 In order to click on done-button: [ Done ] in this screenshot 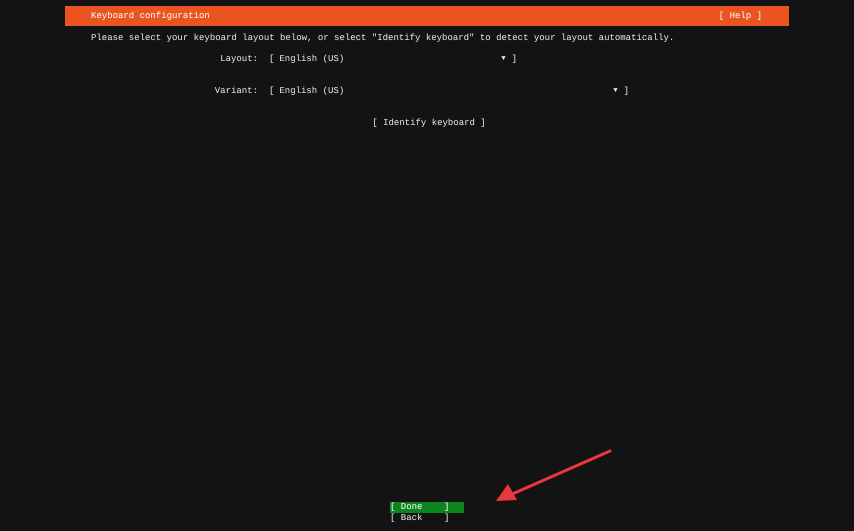, I will do `click(427, 507)`.